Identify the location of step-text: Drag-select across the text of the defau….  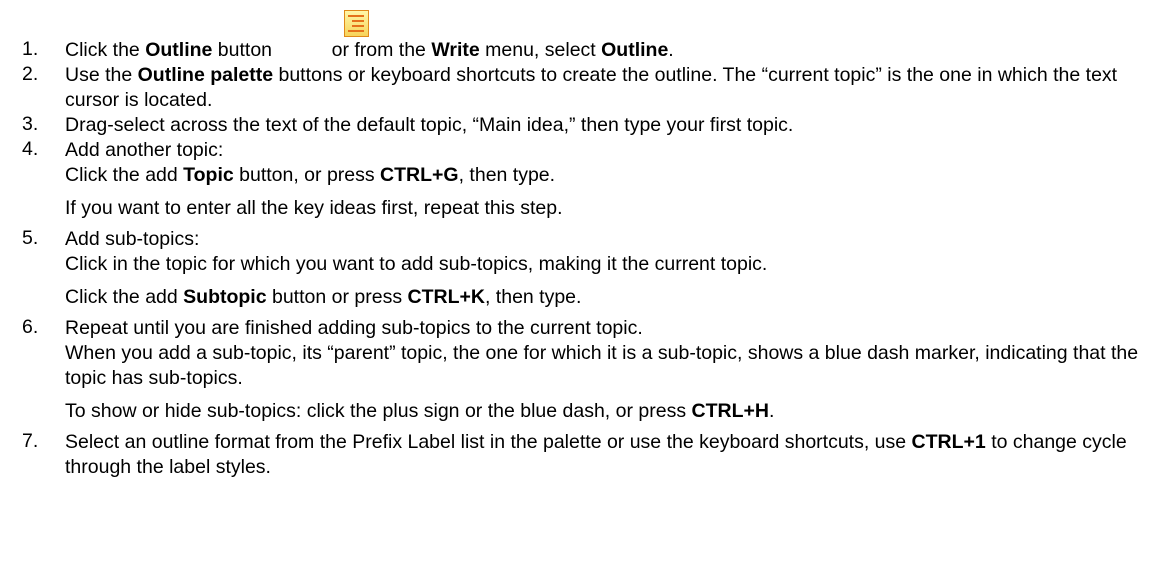
(607, 125).